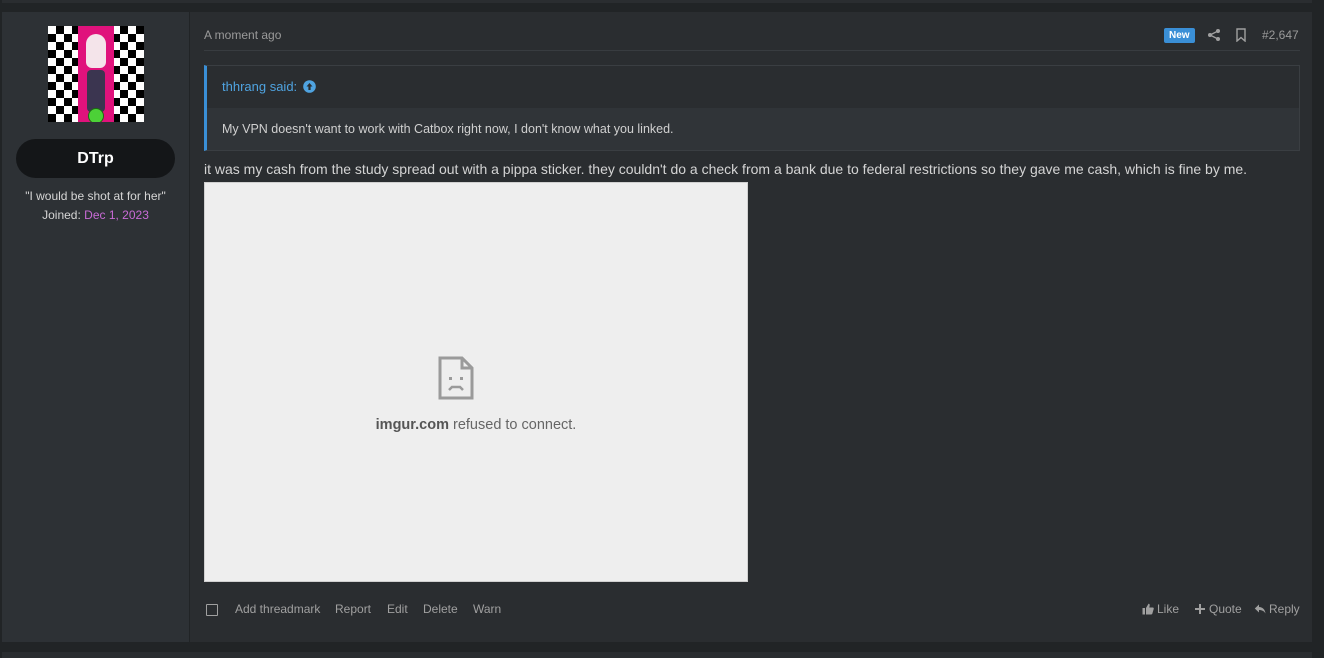 The width and height of the screenshot is (1324, 658). Describe the element at coordinates (277, 609) in the screenshot. I see `add-threadmark-link: Add threadmark` at that location.